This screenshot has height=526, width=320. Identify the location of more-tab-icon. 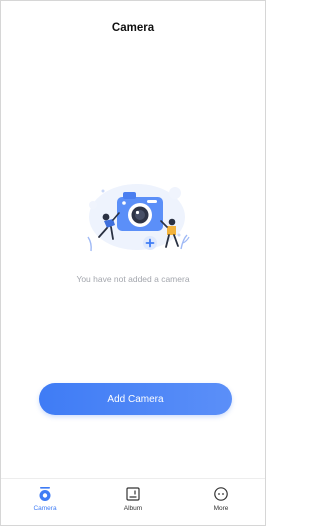
(221, 494).